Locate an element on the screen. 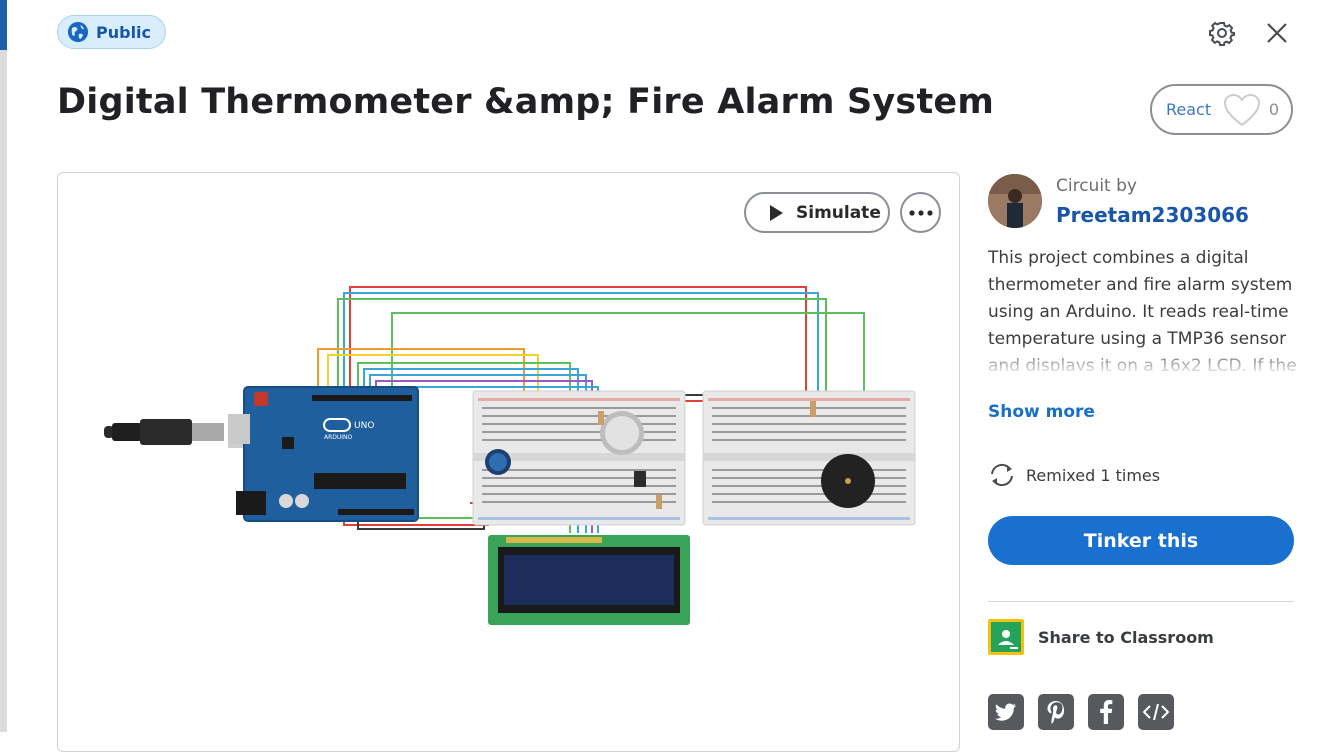 The height and width of the screenshot is (752, 1323). globe-icon is located at coordinates (78, 32).